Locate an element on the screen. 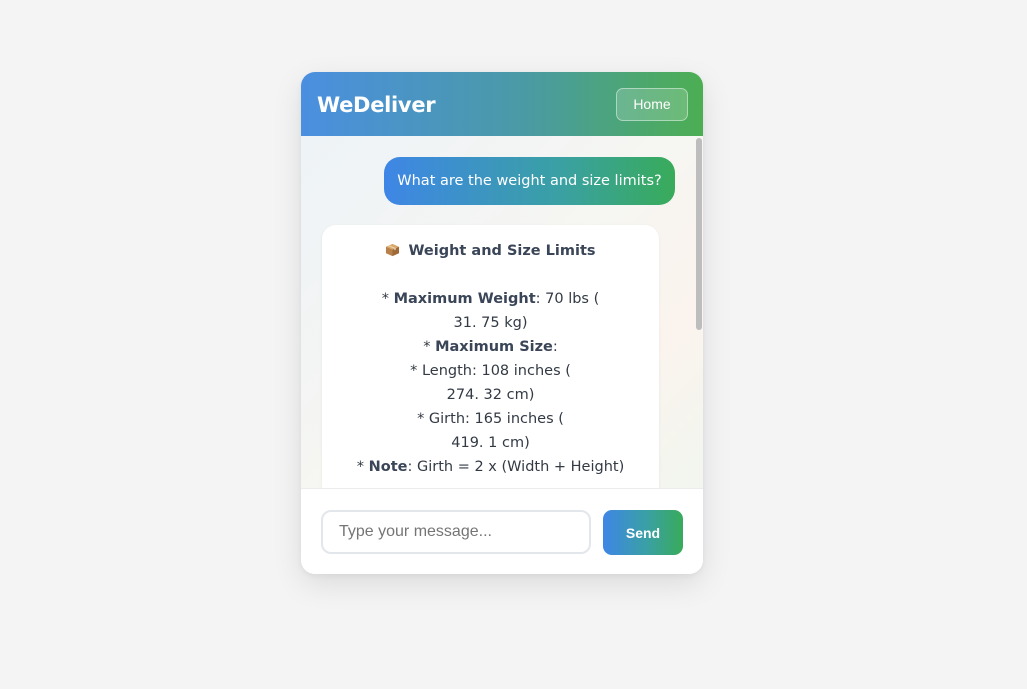 The image size is (1027, 689). bot-reply-line: * Maximum Size: is located at coordinates (490, 347).